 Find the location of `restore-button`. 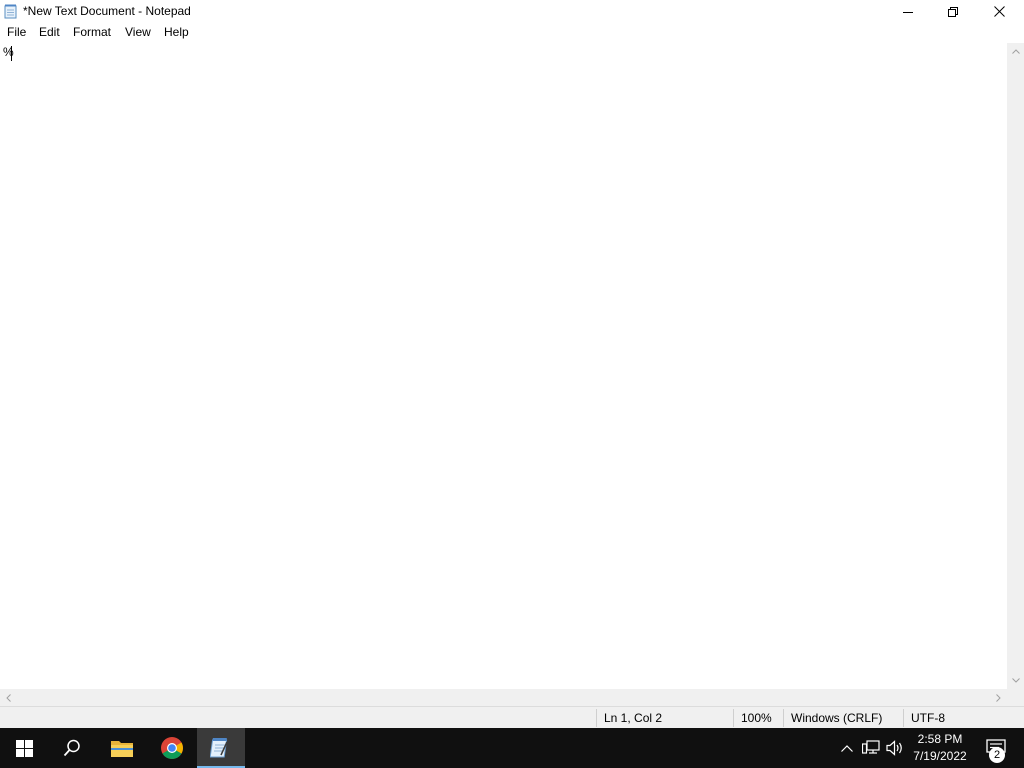

restore-button is located at coordinates (953, 11).